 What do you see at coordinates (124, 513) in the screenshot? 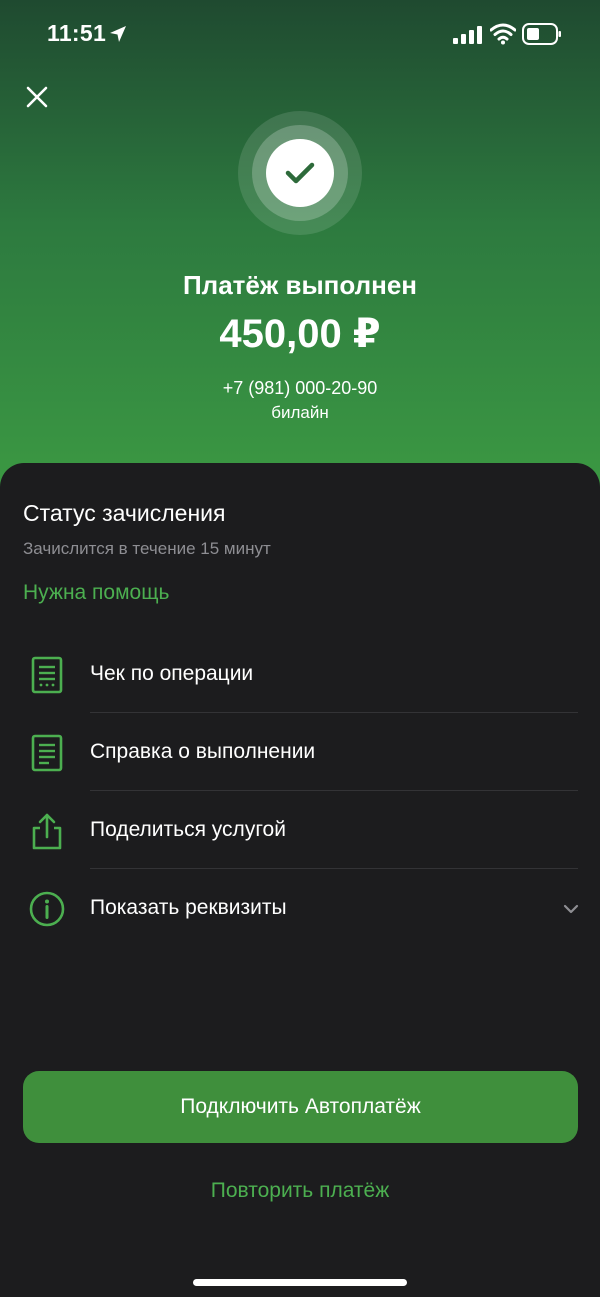
I see `status-title: Статус зачисления` at bounding box center [124, 513].